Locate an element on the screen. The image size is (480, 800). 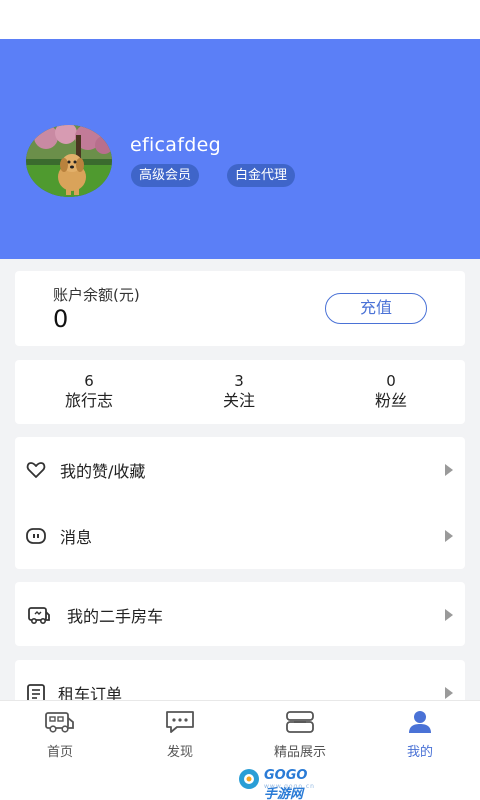
avatar-dog-photo is located at coordinates (69, 161).